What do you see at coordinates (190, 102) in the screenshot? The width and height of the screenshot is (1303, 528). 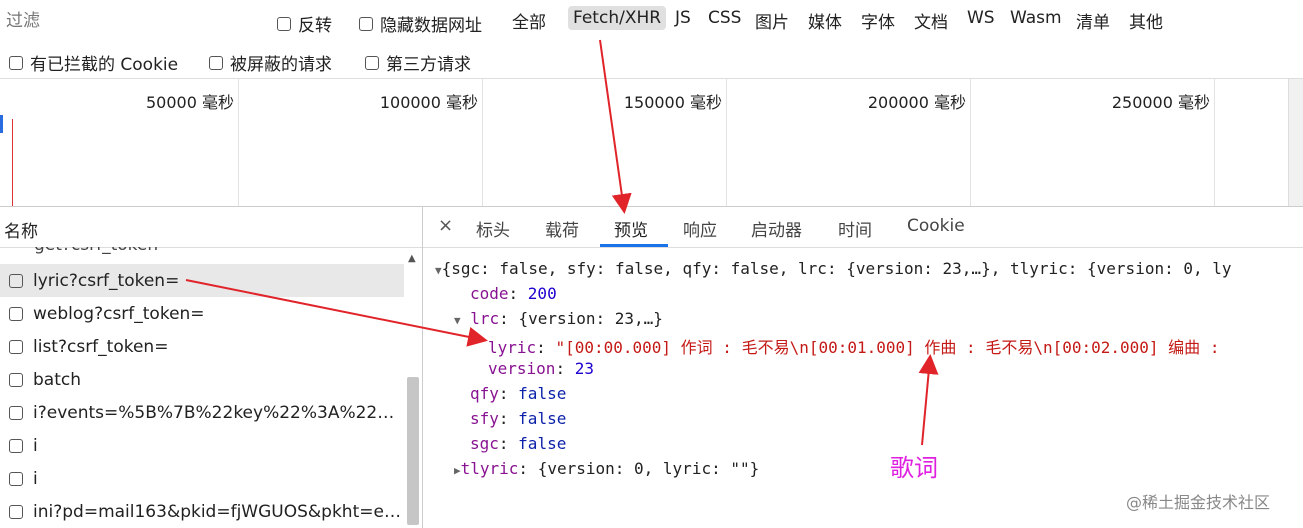 I see `timeline-tick-label: 50000 毫秒` at bounding box center [190, 102].